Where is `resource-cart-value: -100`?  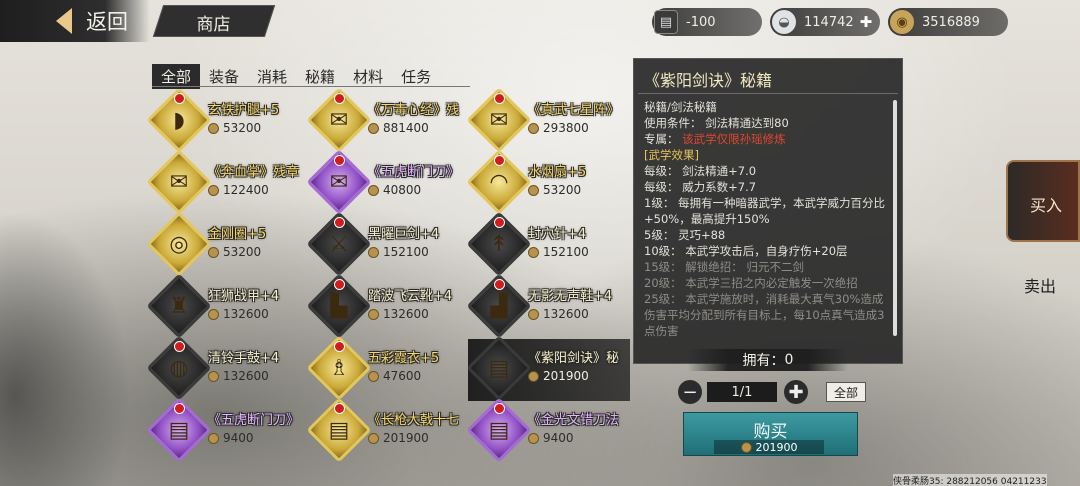 resource-cart-value: -100 is located at coordinates (701, 22).